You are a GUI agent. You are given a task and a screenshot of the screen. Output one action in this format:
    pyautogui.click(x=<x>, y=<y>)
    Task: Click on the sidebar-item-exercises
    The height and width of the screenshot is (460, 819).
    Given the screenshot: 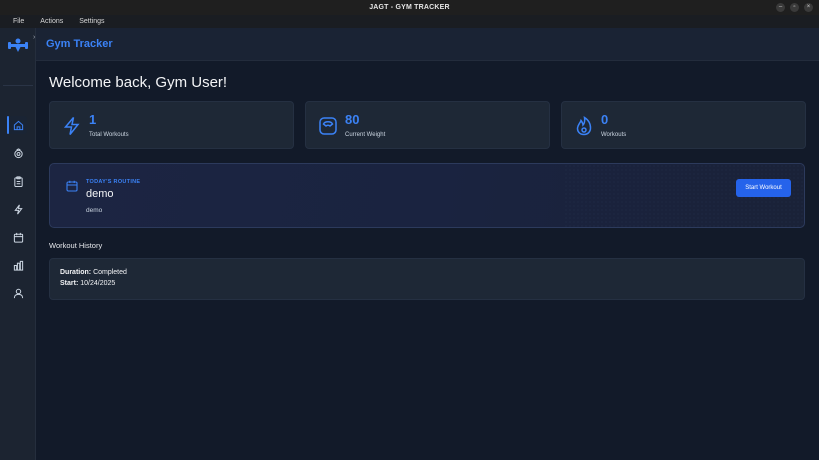 What is the action you would take?
    pyautogui.click(x=18, y=153)
    